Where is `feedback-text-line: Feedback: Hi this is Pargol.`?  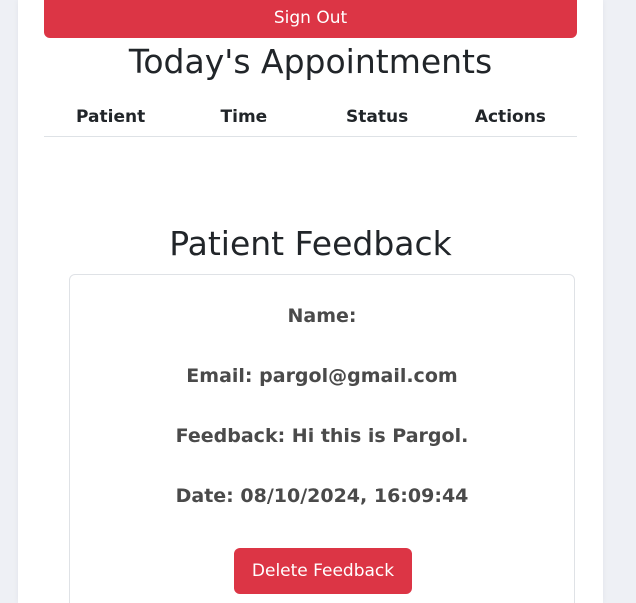
feedback-text-line: Feedback: Hi this is Pargol. is located at coordinates (322, 436).